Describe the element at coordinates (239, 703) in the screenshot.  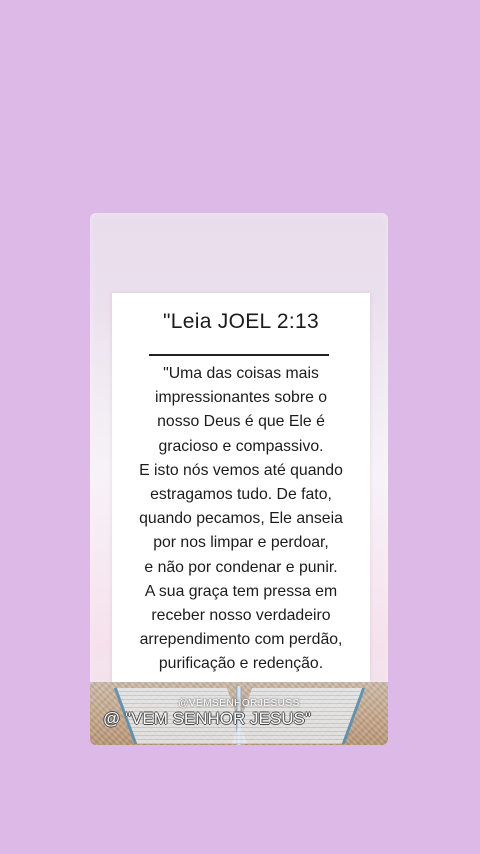
I see `small-handle-watermark: @VEMSENHORJESUSS` at that location.